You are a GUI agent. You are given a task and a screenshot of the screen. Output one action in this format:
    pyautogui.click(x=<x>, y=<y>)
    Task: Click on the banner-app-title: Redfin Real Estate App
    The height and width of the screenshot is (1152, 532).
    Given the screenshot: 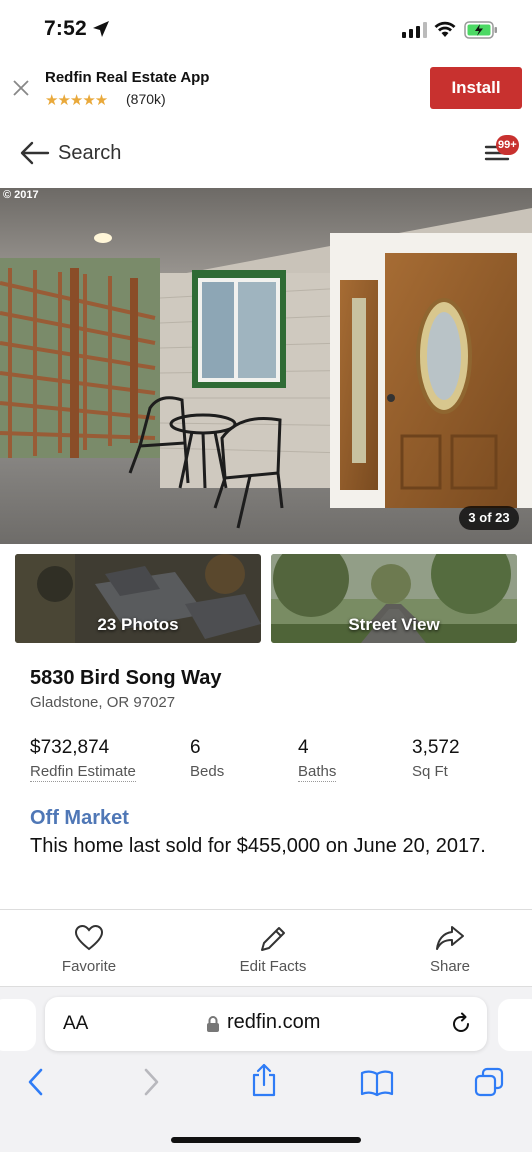 What is the action you would take?
    pyautogui.click(x=127, y=77)
    